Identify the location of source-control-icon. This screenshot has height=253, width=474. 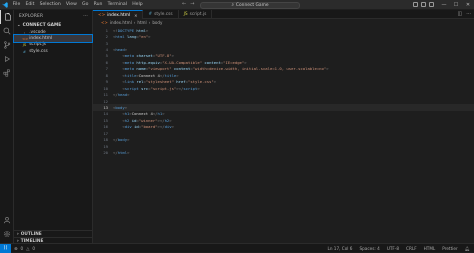
(7, 45).